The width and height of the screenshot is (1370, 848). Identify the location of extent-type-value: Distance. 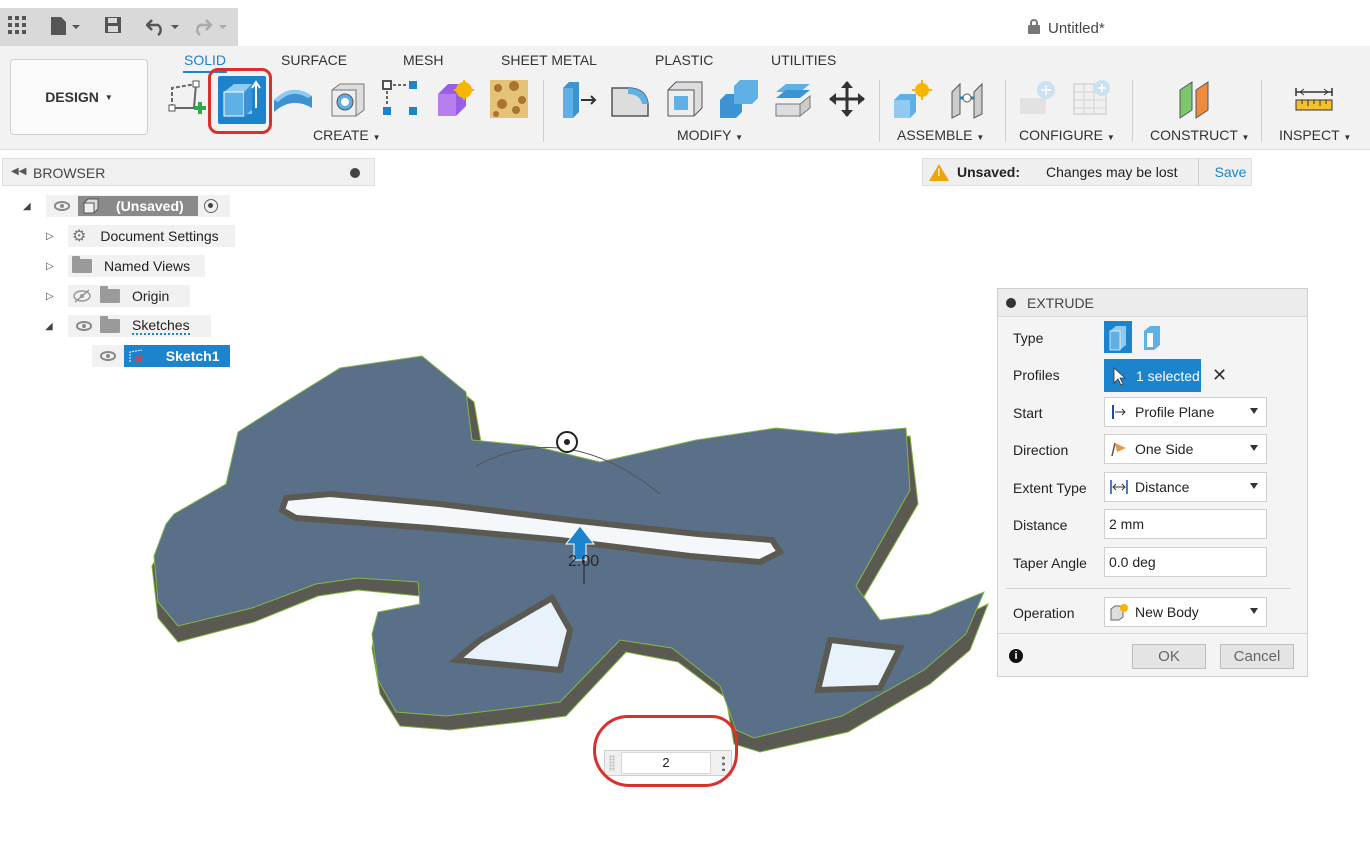
(1162, 487).